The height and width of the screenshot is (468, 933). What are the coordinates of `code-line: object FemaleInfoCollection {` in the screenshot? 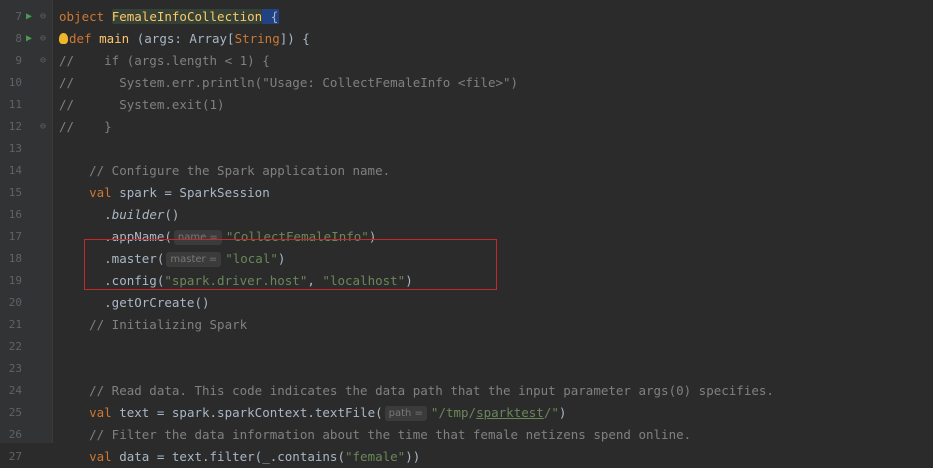 It's located at (493, 17).